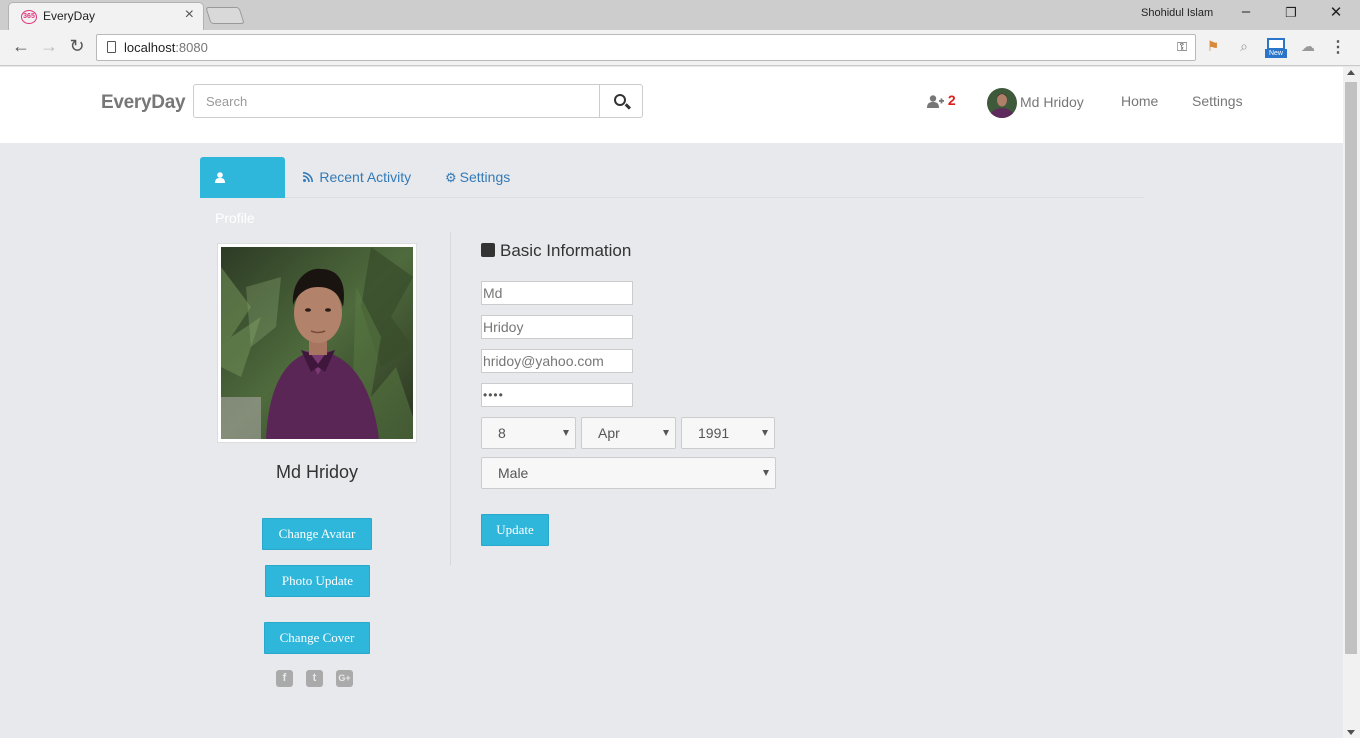  What do you see at coordinates (628, 433) in the screenshot?
I see `dob-month-select: Apr` at bounding box center [628, 433].